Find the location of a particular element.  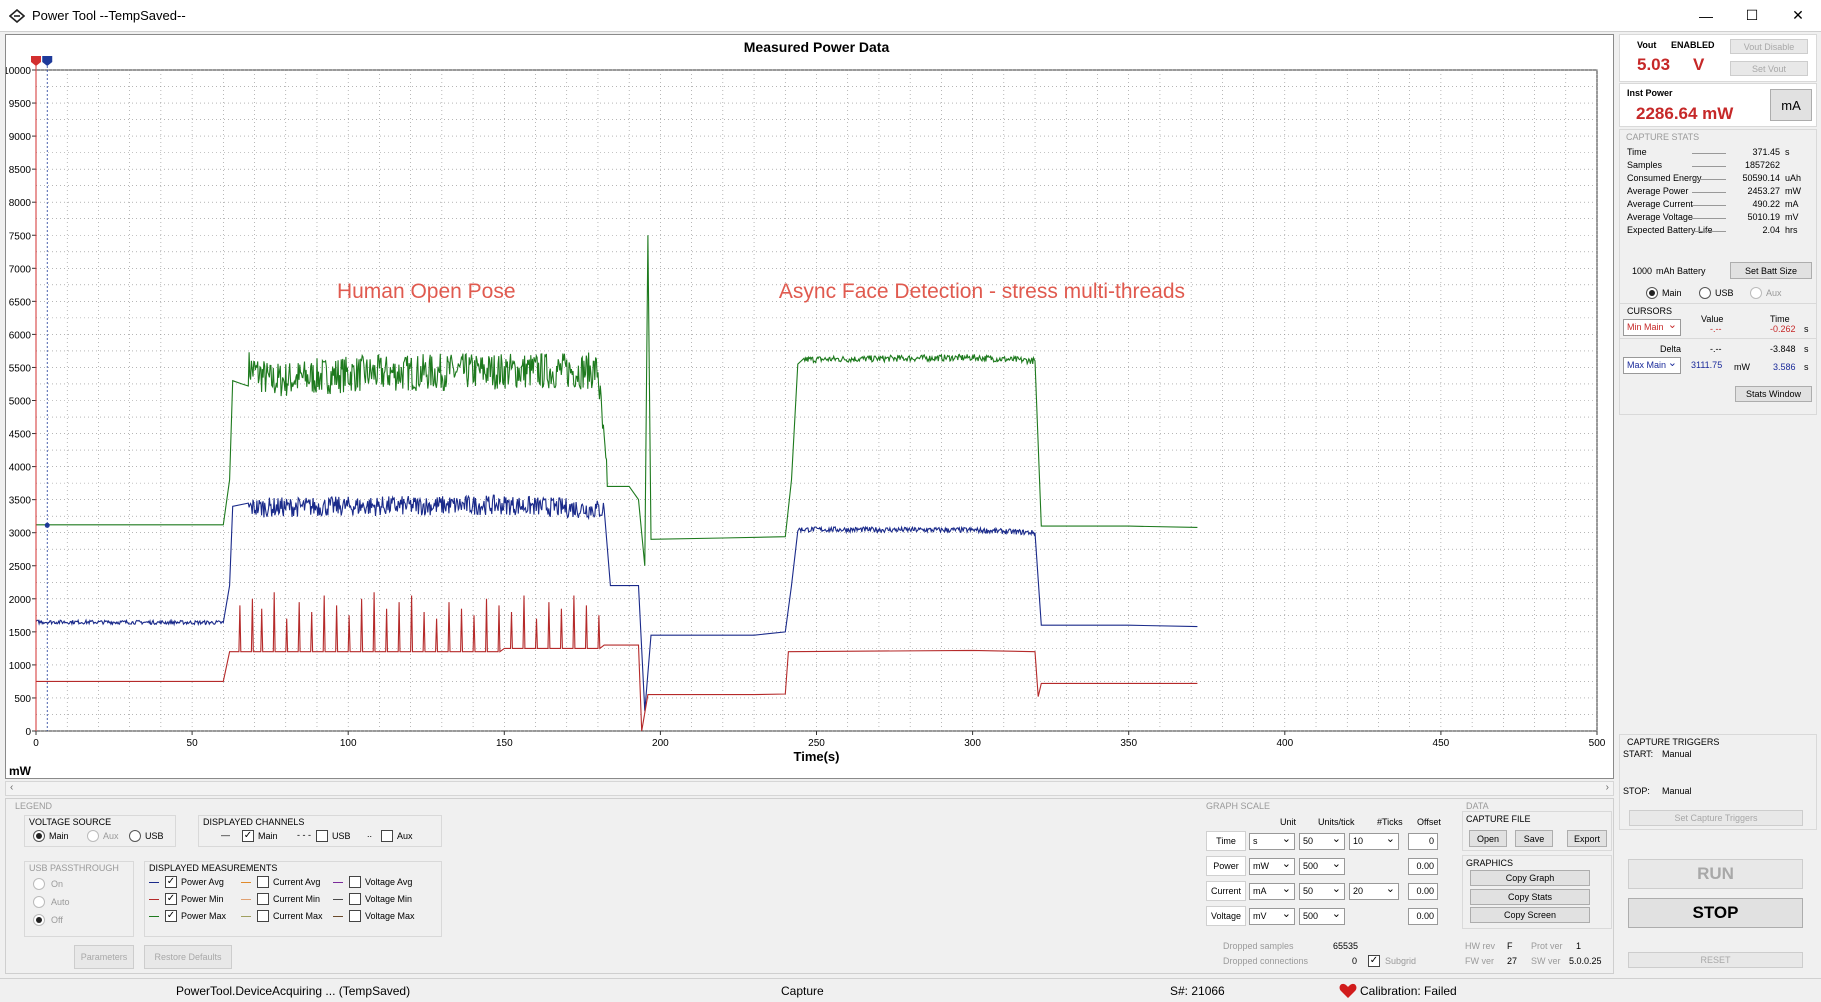

vout-disable-button: Vout Disable is located at coordinates (1769, 46).